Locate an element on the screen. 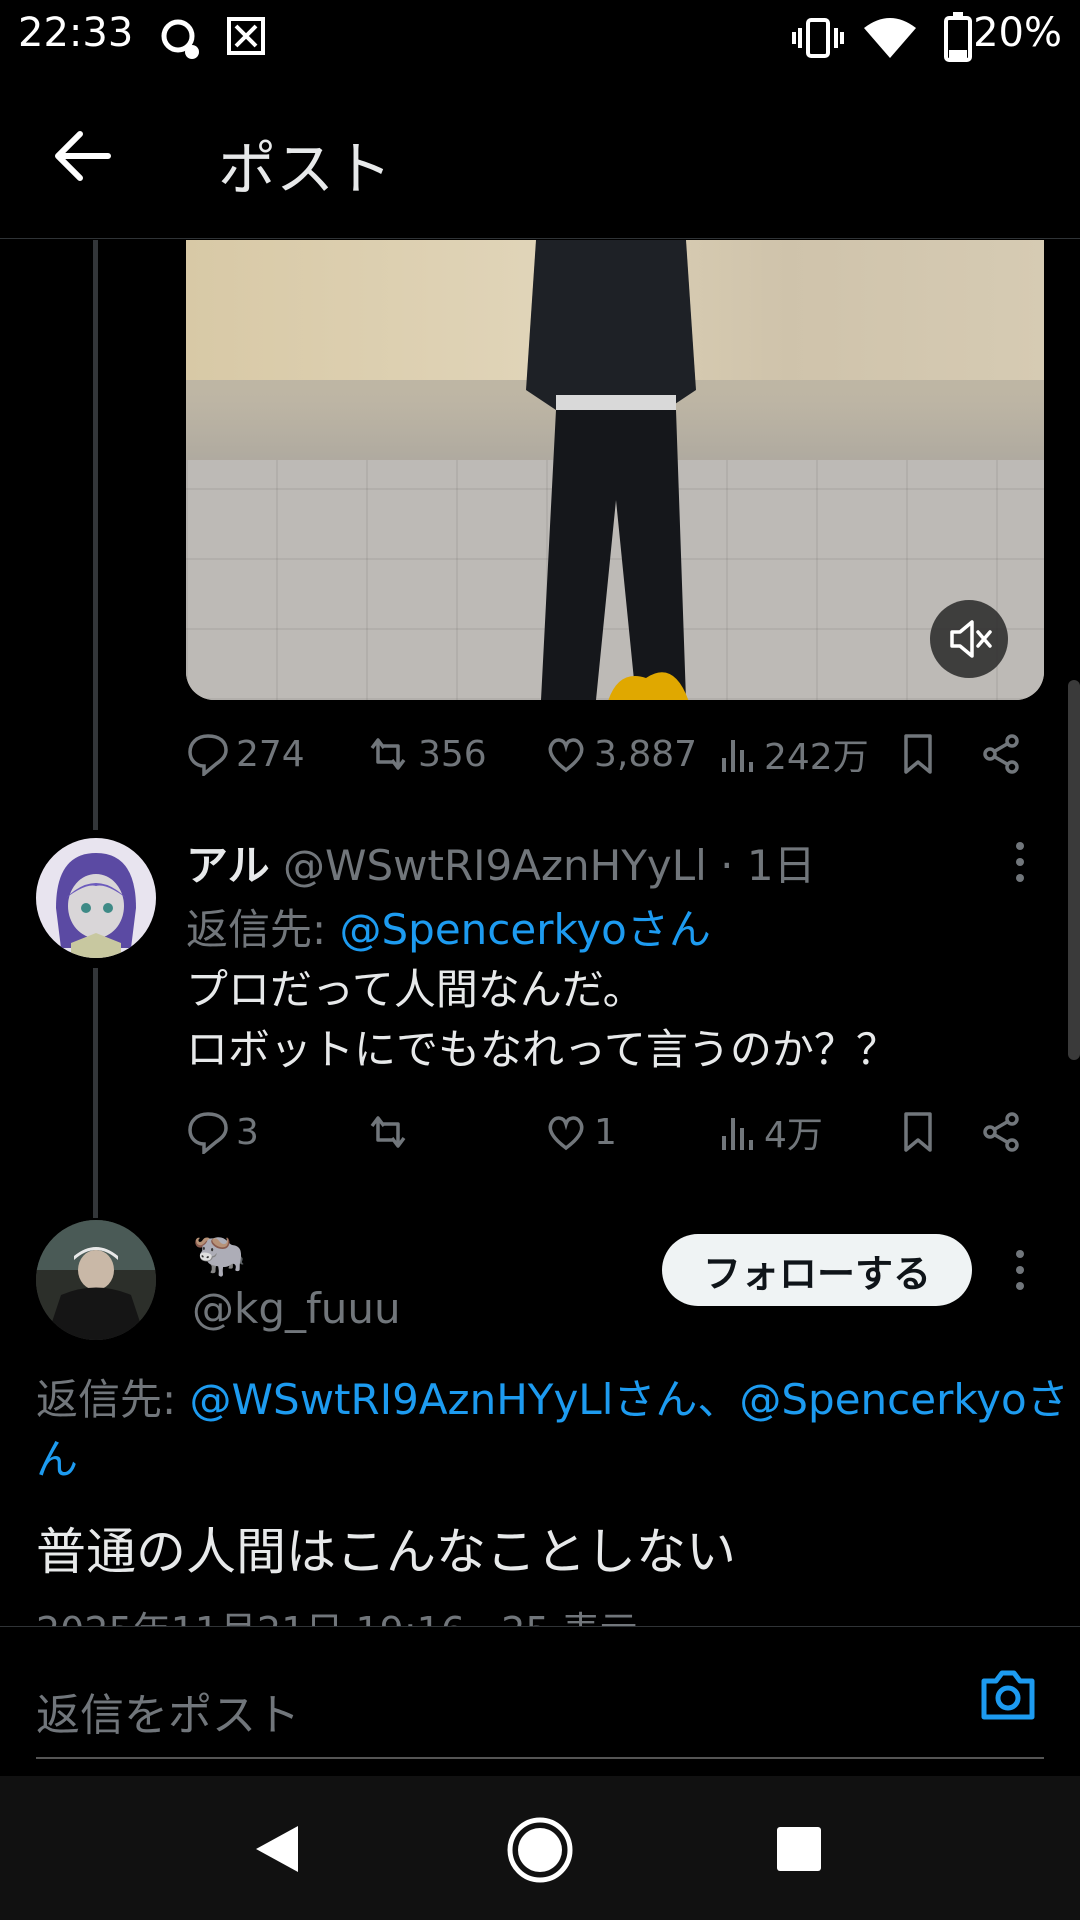 This screenshot has height=1920, width=1080. reply-button: 3 is located at coordinates (222, 1132).